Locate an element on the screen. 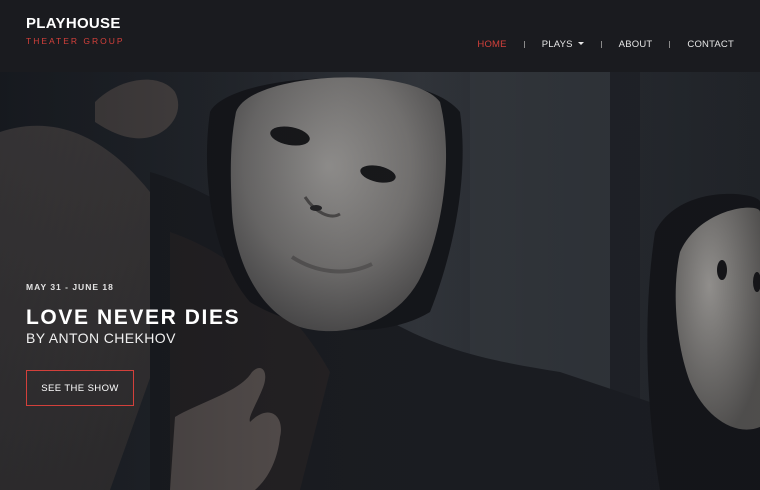 The width and height of the screenshot is (760, 490). nav-item-contact: CONTACT is located at coordinates (710, 44).